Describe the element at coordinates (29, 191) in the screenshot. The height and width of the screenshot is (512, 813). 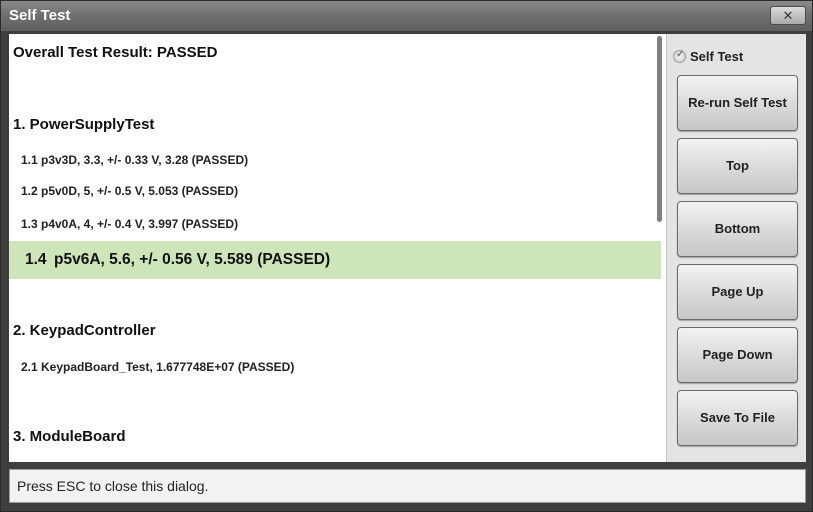
I see `result-item-number: 1.2` at that location.